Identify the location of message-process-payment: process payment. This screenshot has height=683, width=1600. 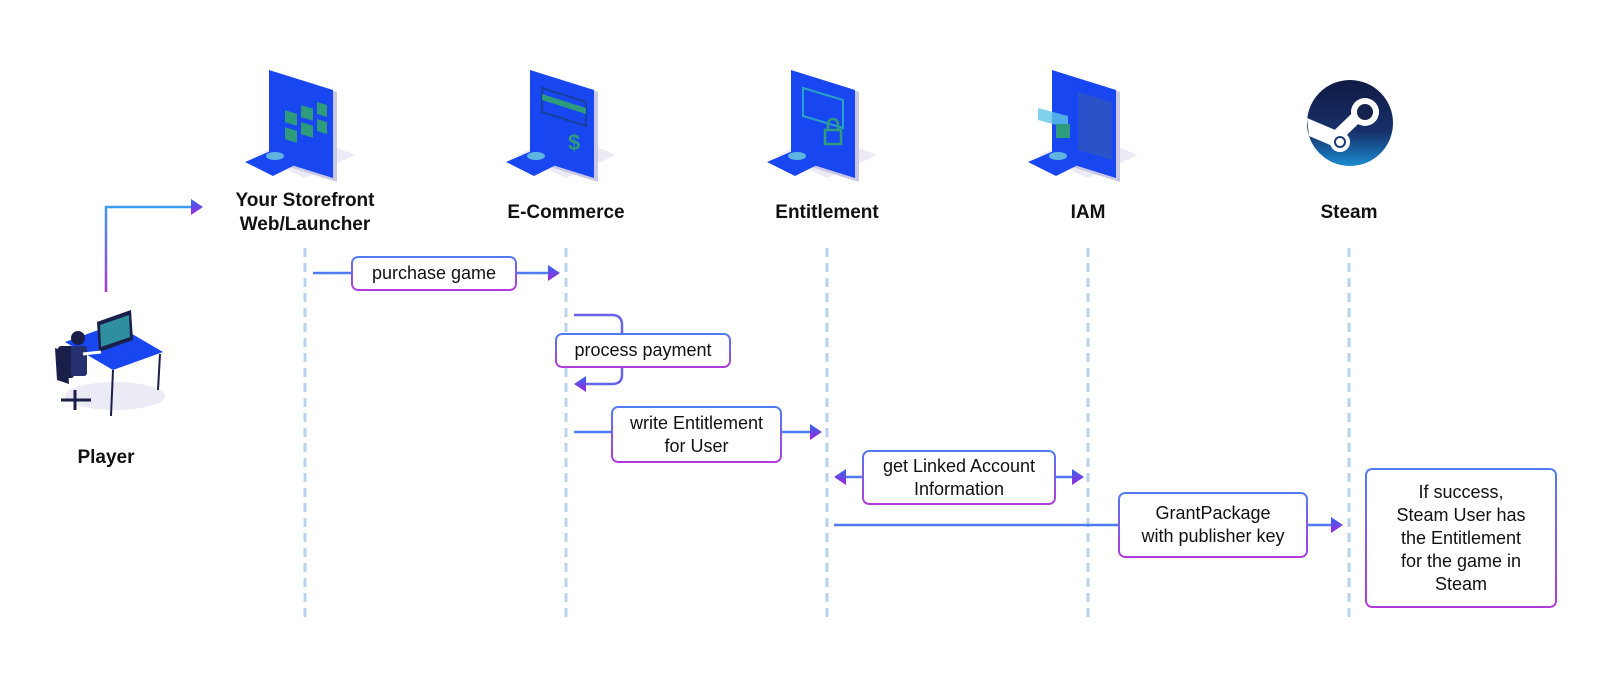
(643, 350).